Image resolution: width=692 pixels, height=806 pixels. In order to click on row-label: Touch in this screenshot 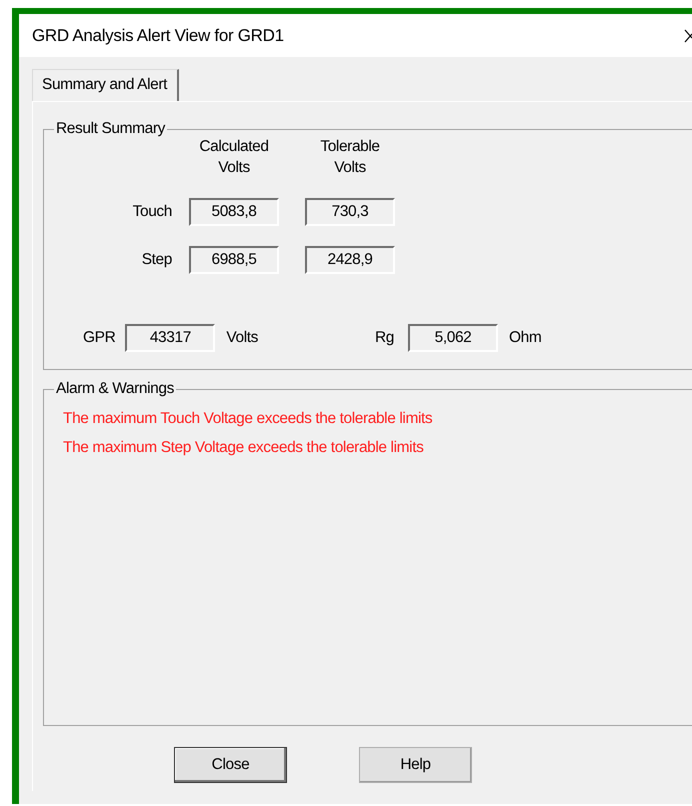, I will do `click(152, 212)`.